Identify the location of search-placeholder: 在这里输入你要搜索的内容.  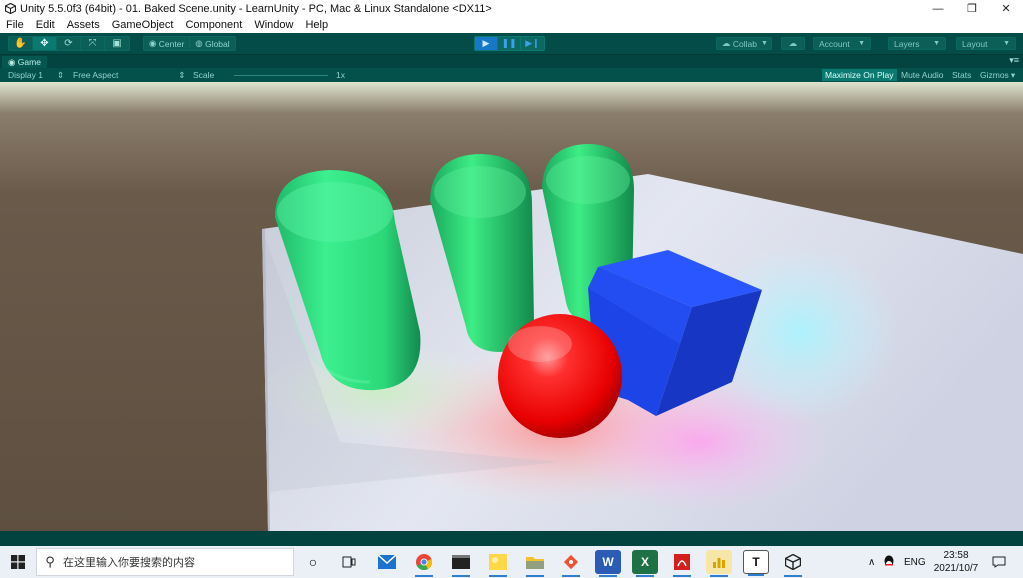
(129, 563).